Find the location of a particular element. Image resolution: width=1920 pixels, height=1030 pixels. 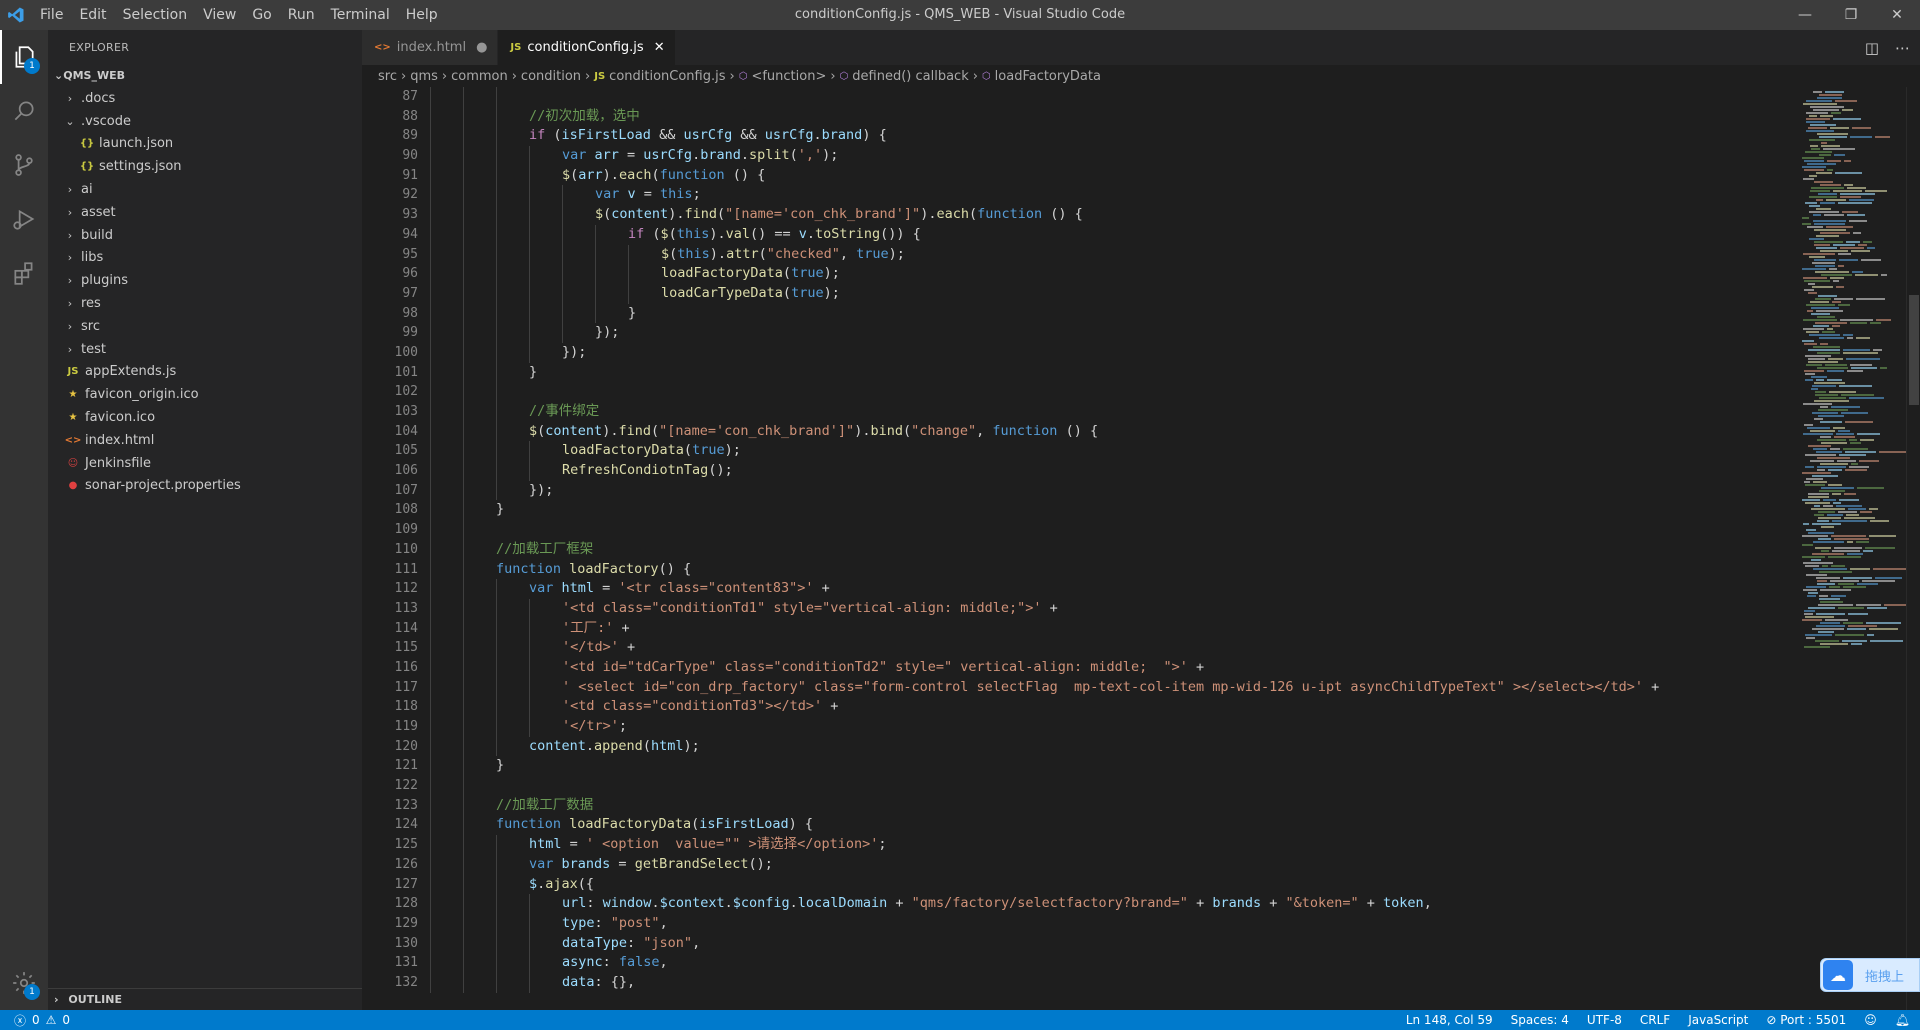

tree-item: › .docs is located at coordinates (205, 98).